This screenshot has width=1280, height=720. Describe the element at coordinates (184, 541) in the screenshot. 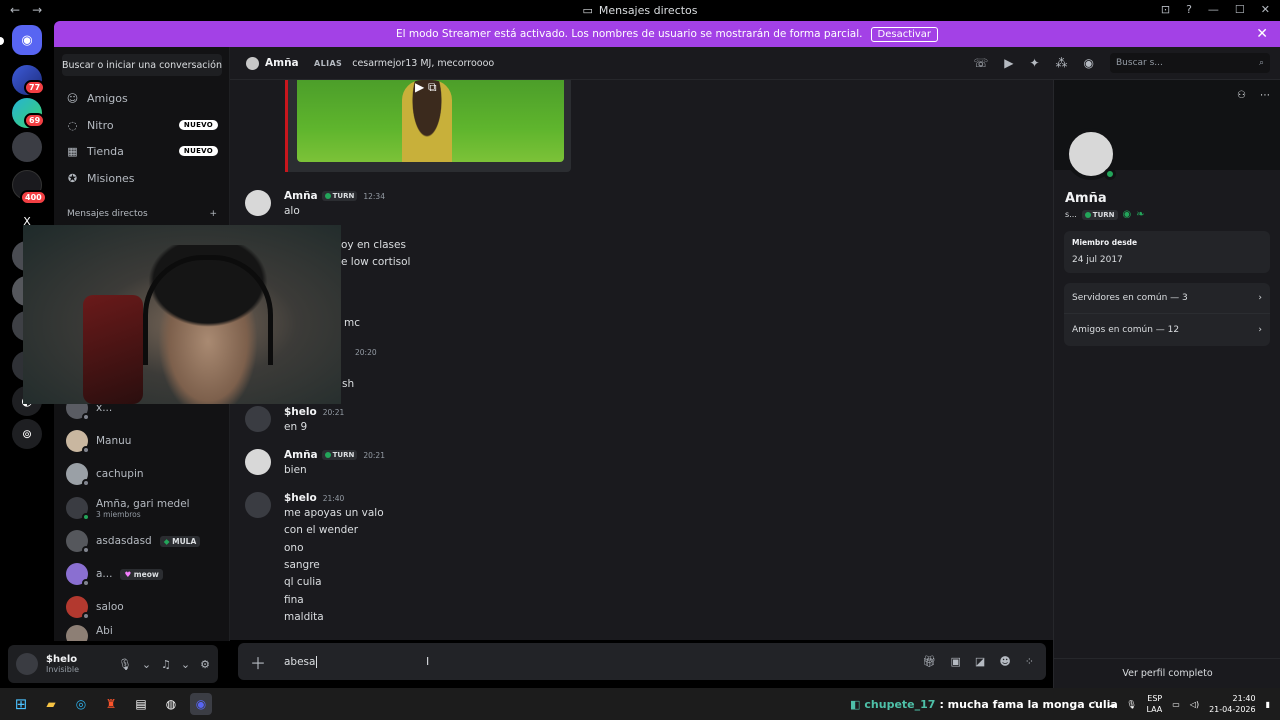

I see `guild-tag-text: MULA` at that location.